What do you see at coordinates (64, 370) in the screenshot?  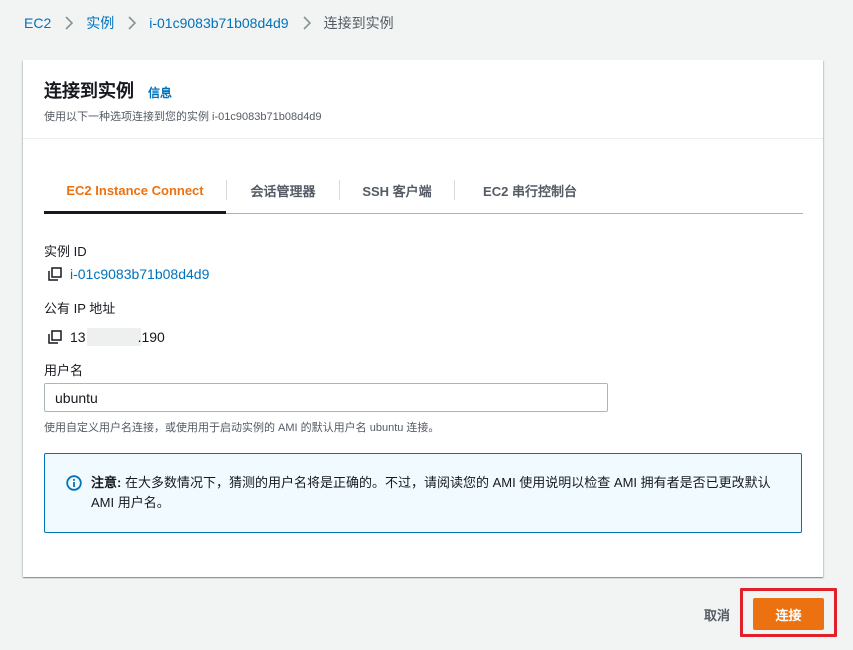 I see `username-label: 用户名` at bounding box center [64, 370].